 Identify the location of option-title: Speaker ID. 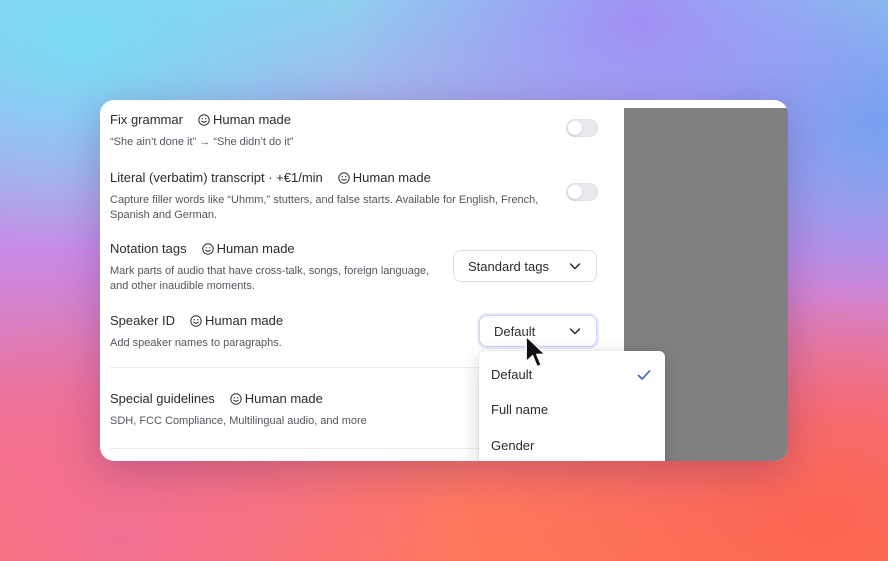
(143, 320).